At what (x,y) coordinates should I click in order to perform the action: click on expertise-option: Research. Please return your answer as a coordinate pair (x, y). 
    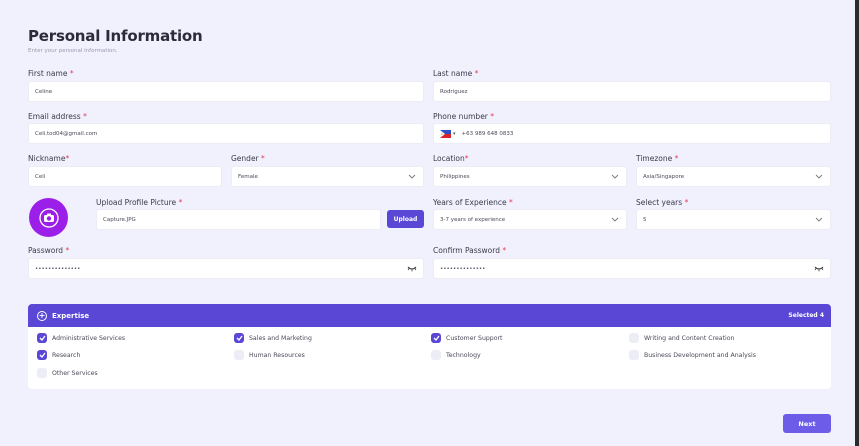
    Looking at the image, I should click on (58, 355).